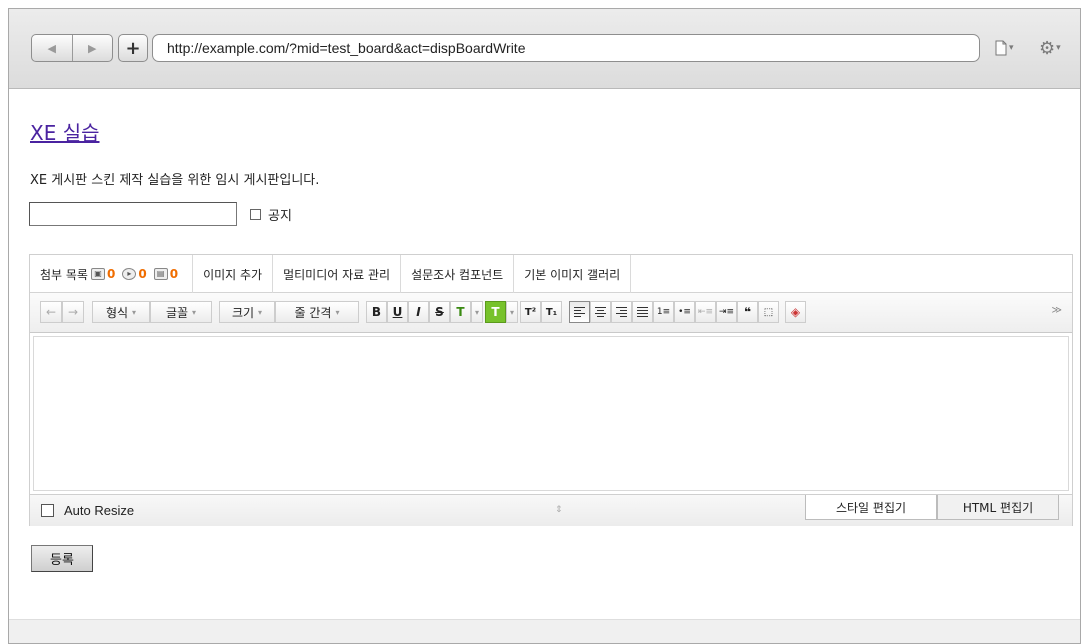 This screenshot has width=1081, height=644. What do you see at coordinates (1057, 310) in the screenshot?
I see `expand-toolbar-icon: ≫` at bounding box center [1057, 310].